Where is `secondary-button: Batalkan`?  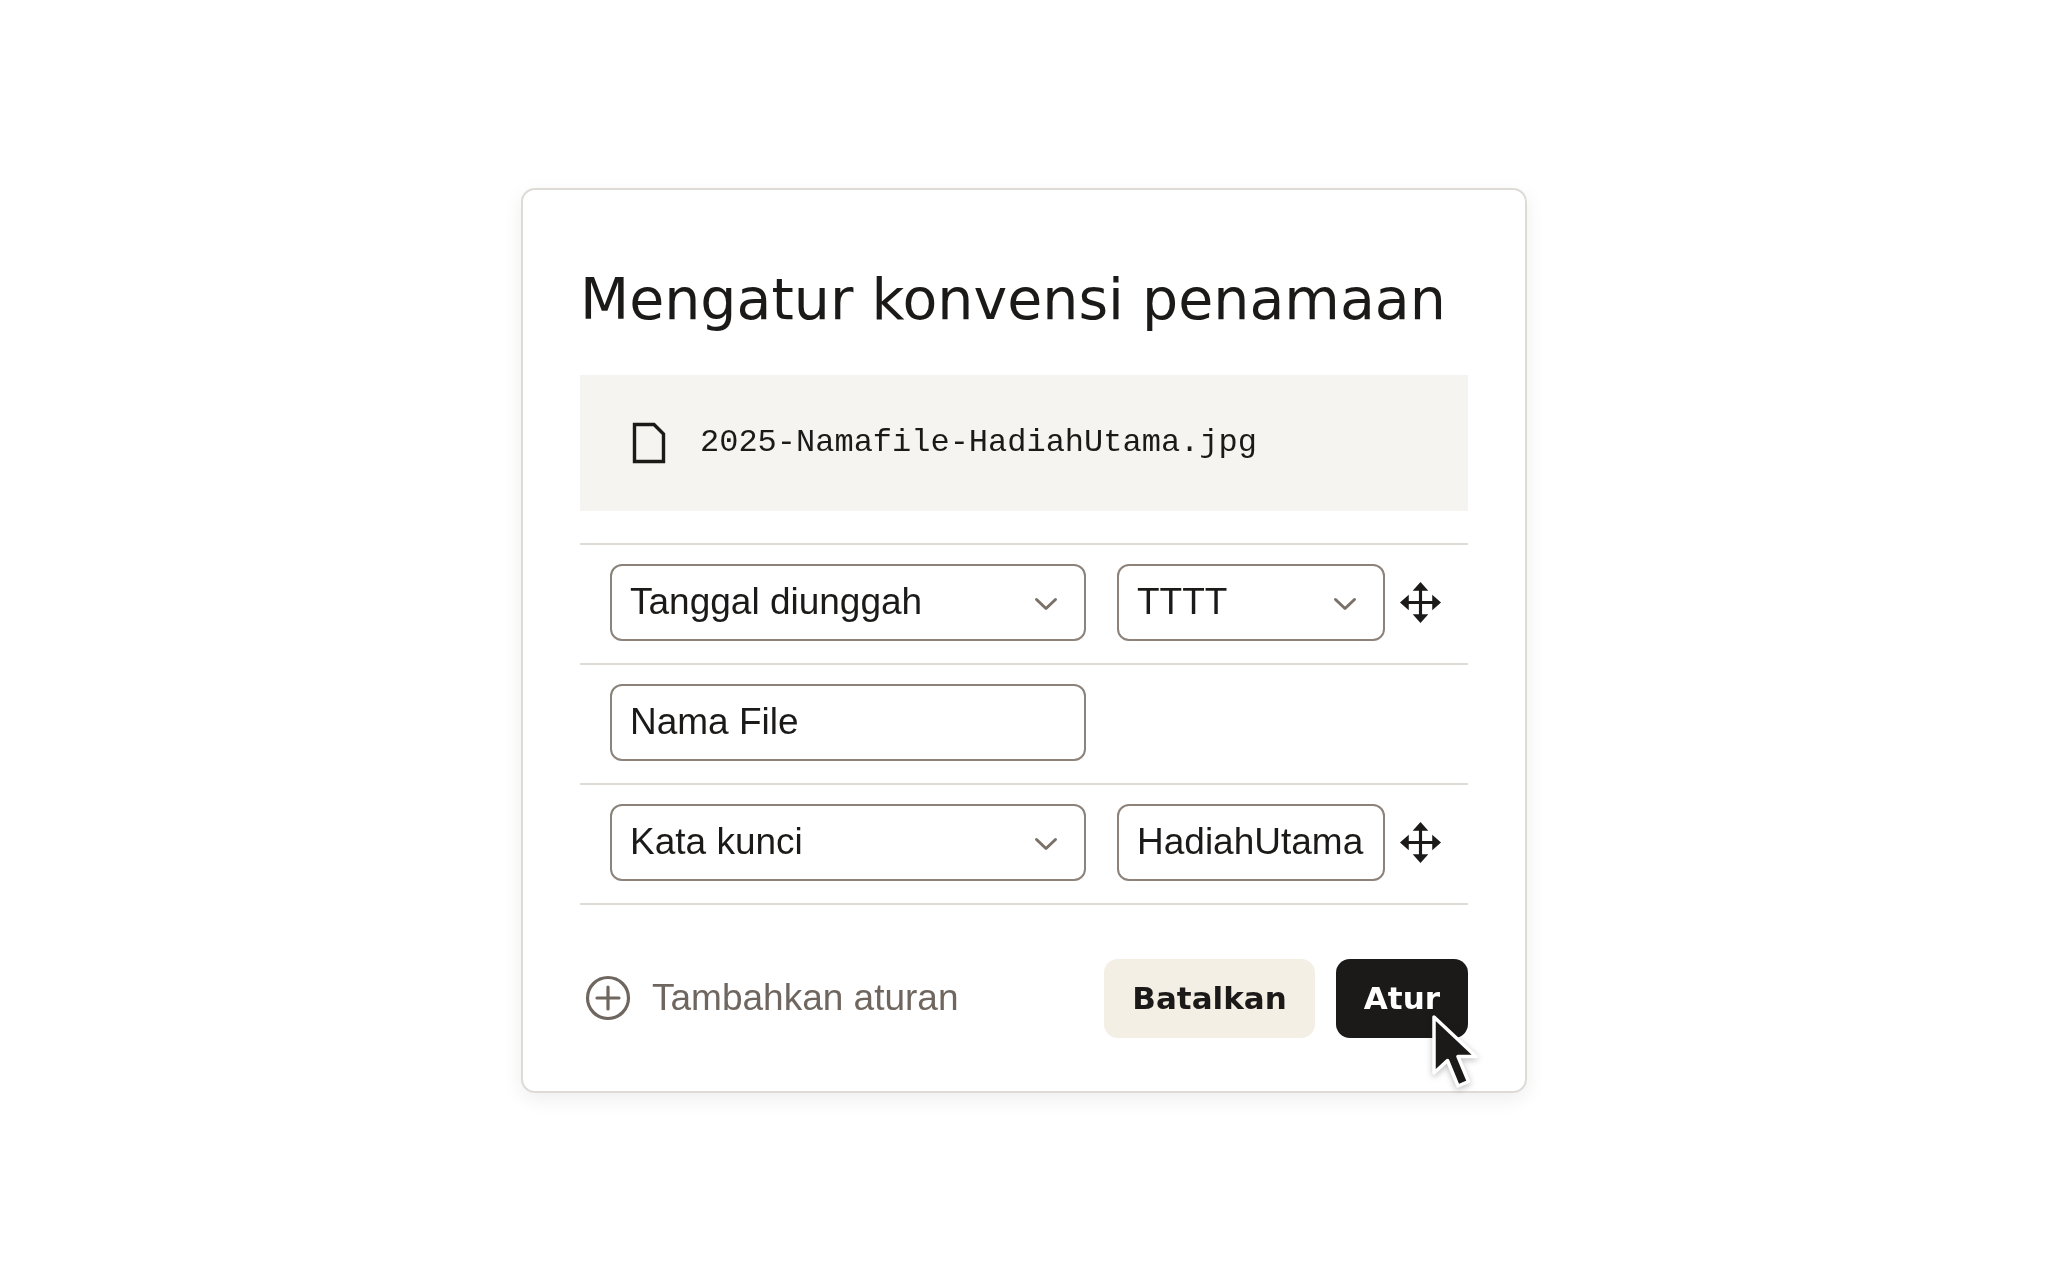
secondary-button: Batalkan is located at coordinates (1209, 998).